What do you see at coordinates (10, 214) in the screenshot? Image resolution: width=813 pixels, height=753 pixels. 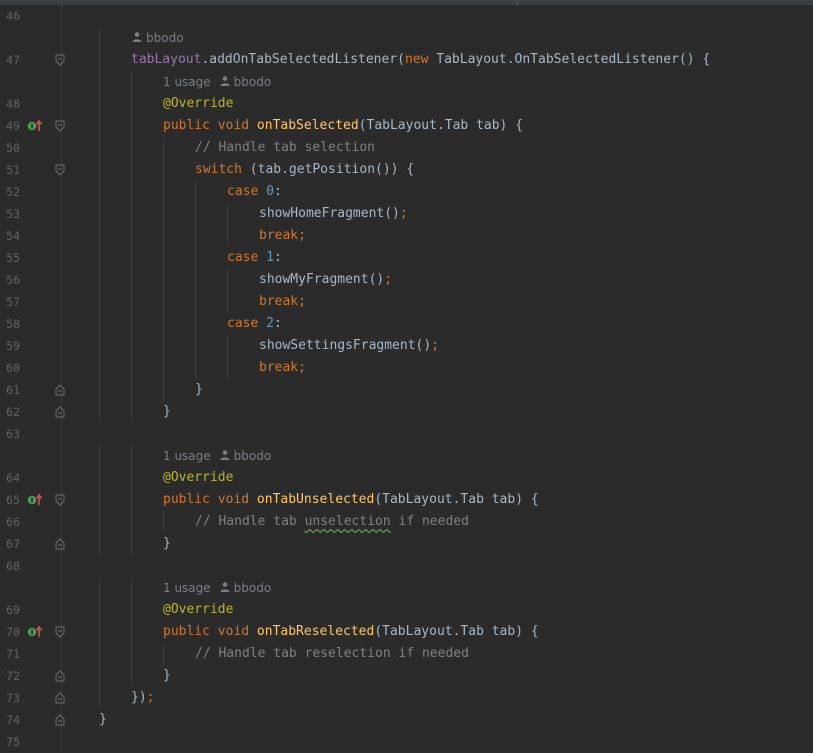 I see `line-number: 53` at bounding box center [10, 214].